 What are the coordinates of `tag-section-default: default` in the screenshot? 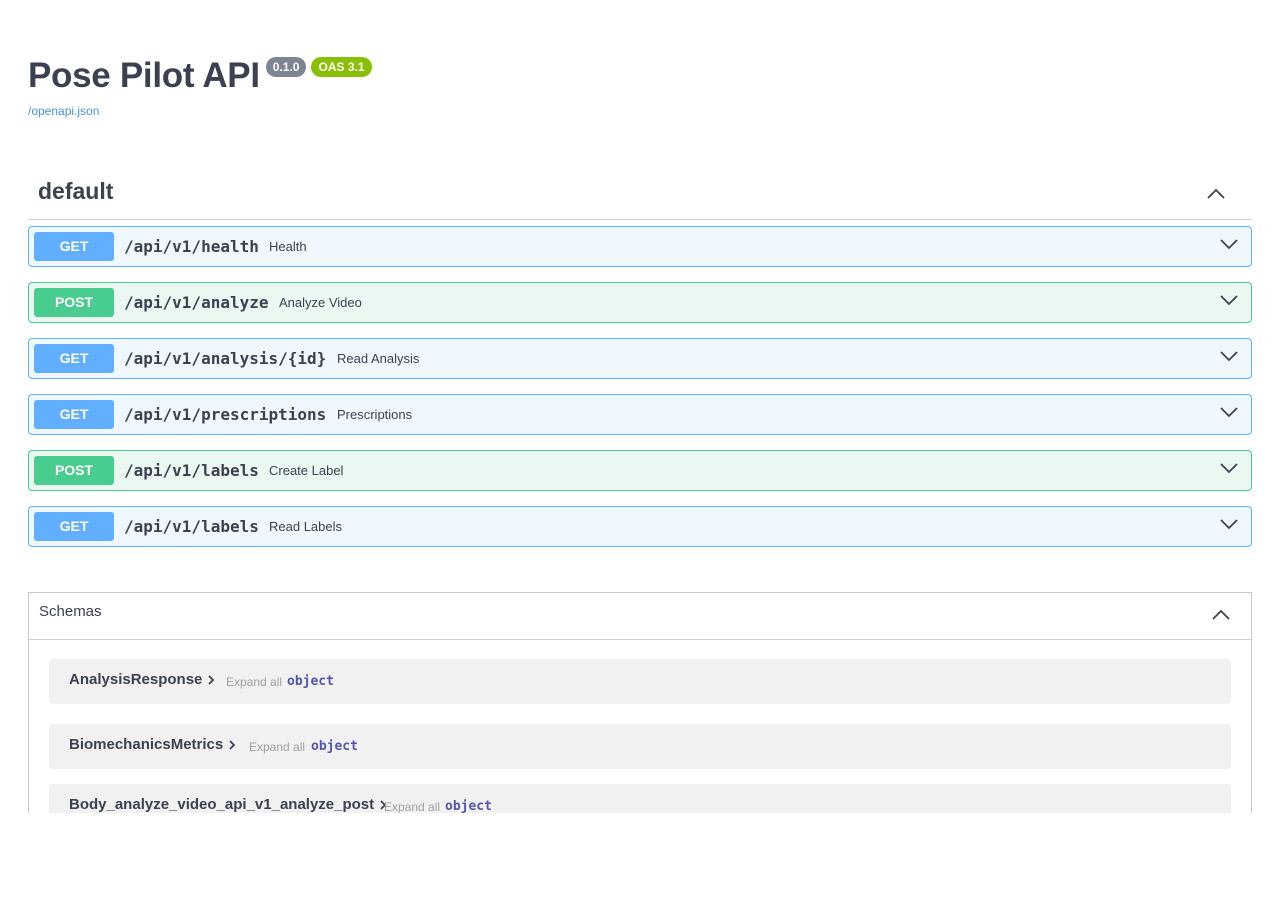 It's located at (640, 195).